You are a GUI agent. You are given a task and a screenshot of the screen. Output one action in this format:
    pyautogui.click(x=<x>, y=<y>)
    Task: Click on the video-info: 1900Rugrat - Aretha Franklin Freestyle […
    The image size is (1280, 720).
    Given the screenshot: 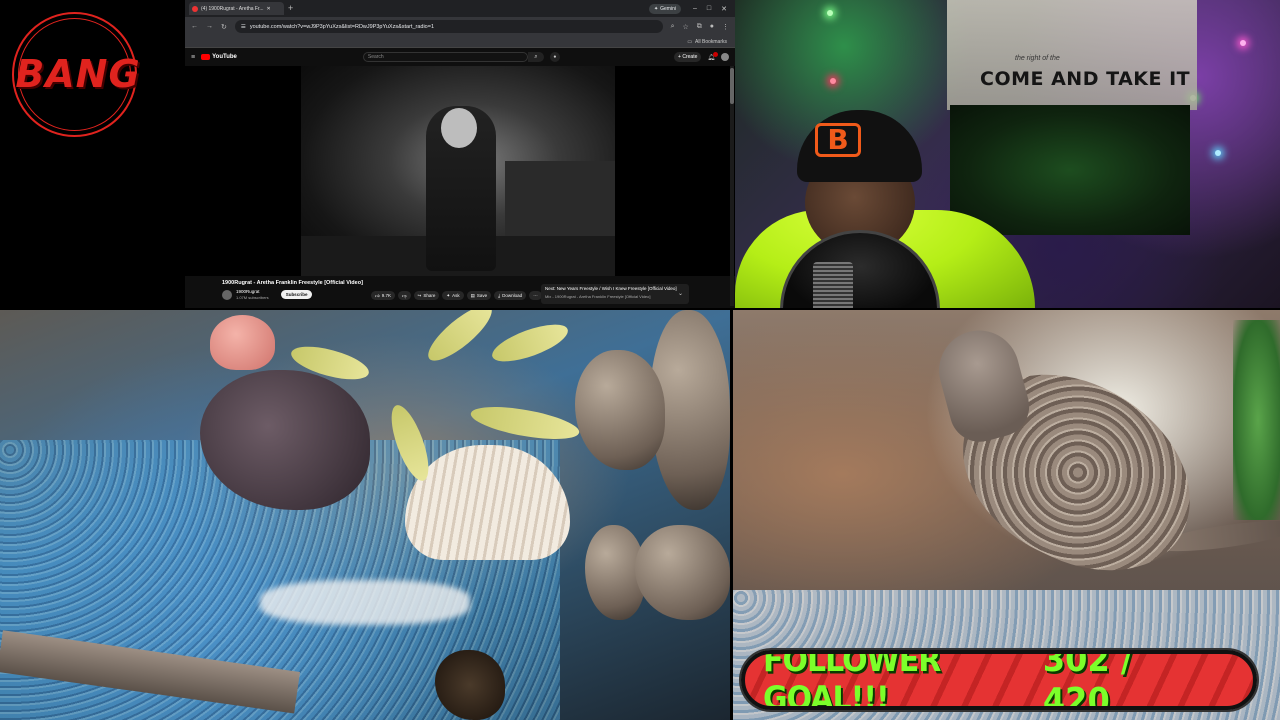 What is the action you would take?
    pyautogui.click(x=460, y=292)
    